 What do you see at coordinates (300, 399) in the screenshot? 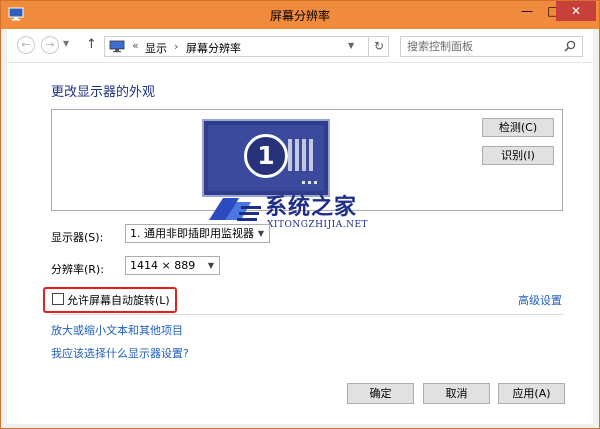
I see `dialog-footer: 确定 取消 应用(A)` at bounding box center [300, 399].